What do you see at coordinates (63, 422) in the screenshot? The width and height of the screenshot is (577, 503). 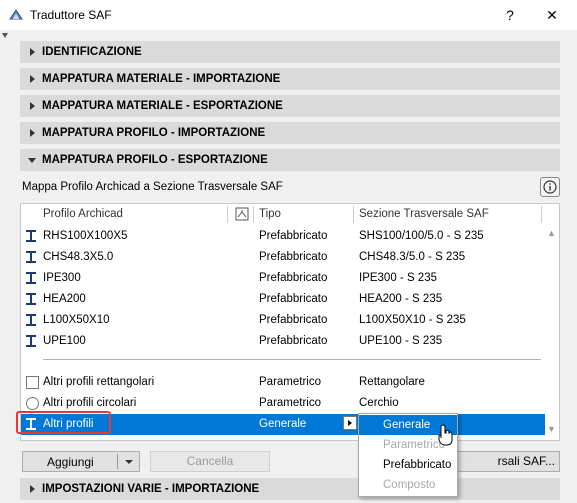 I see `highlight-box` at bounding box center [63, 422].